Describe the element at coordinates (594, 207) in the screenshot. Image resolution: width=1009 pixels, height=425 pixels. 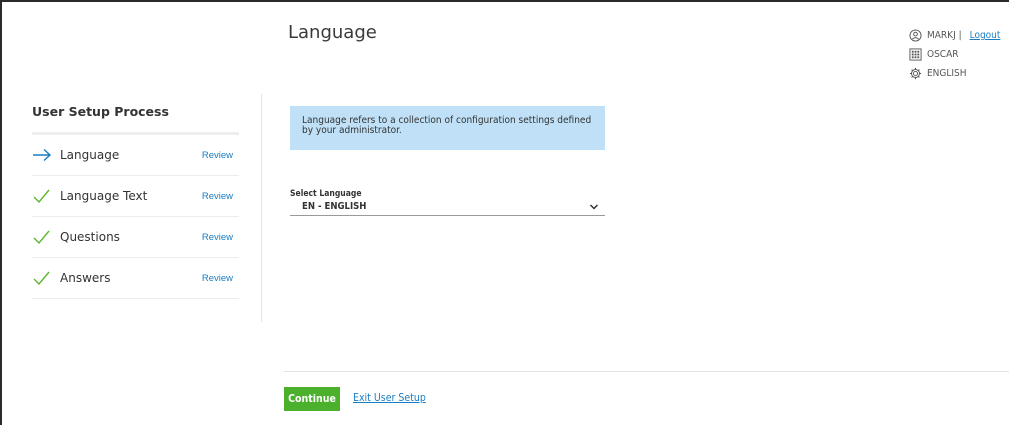
I see `chevron-down-icon` at that location.